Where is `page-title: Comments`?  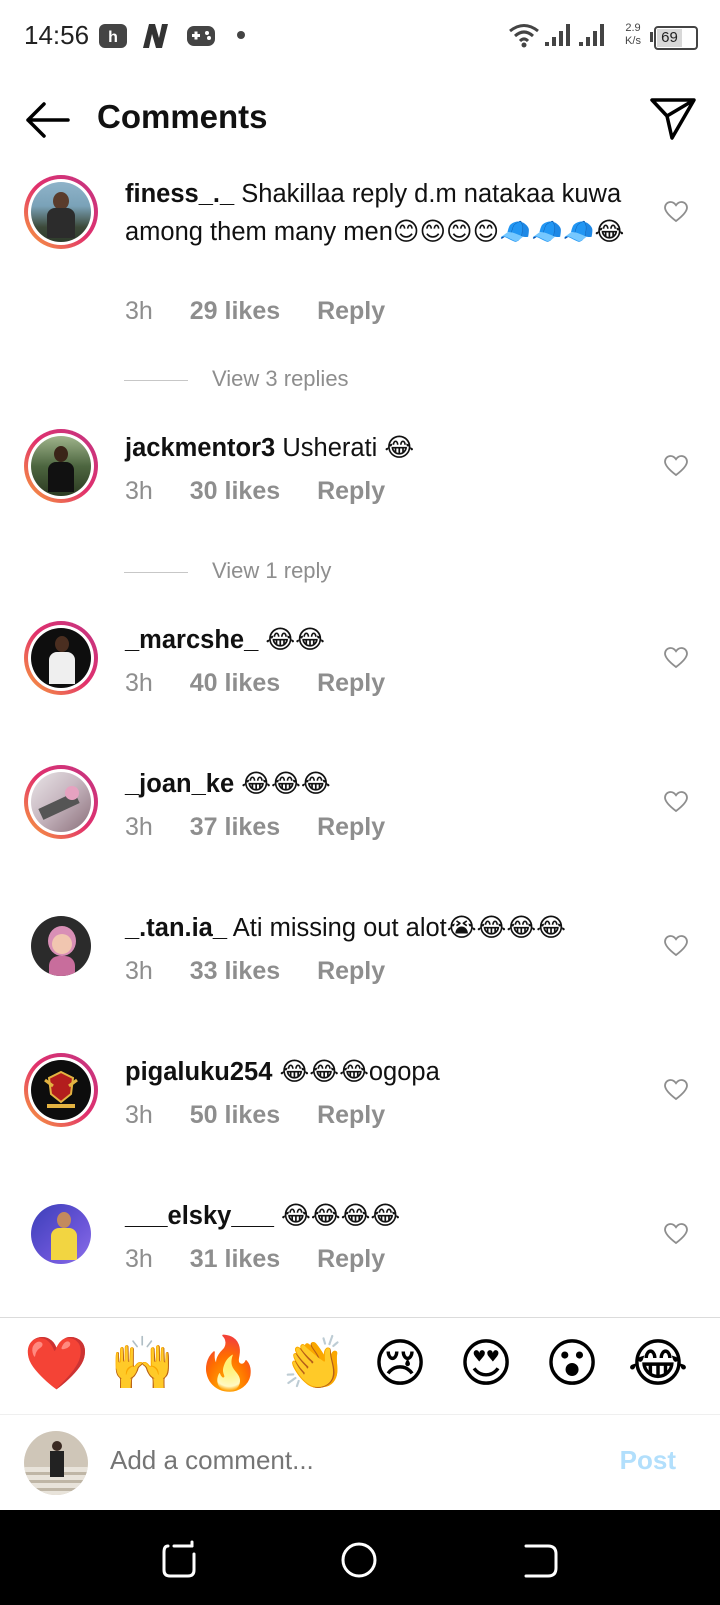 page-title: Comments is located at coordinates (182, 116).